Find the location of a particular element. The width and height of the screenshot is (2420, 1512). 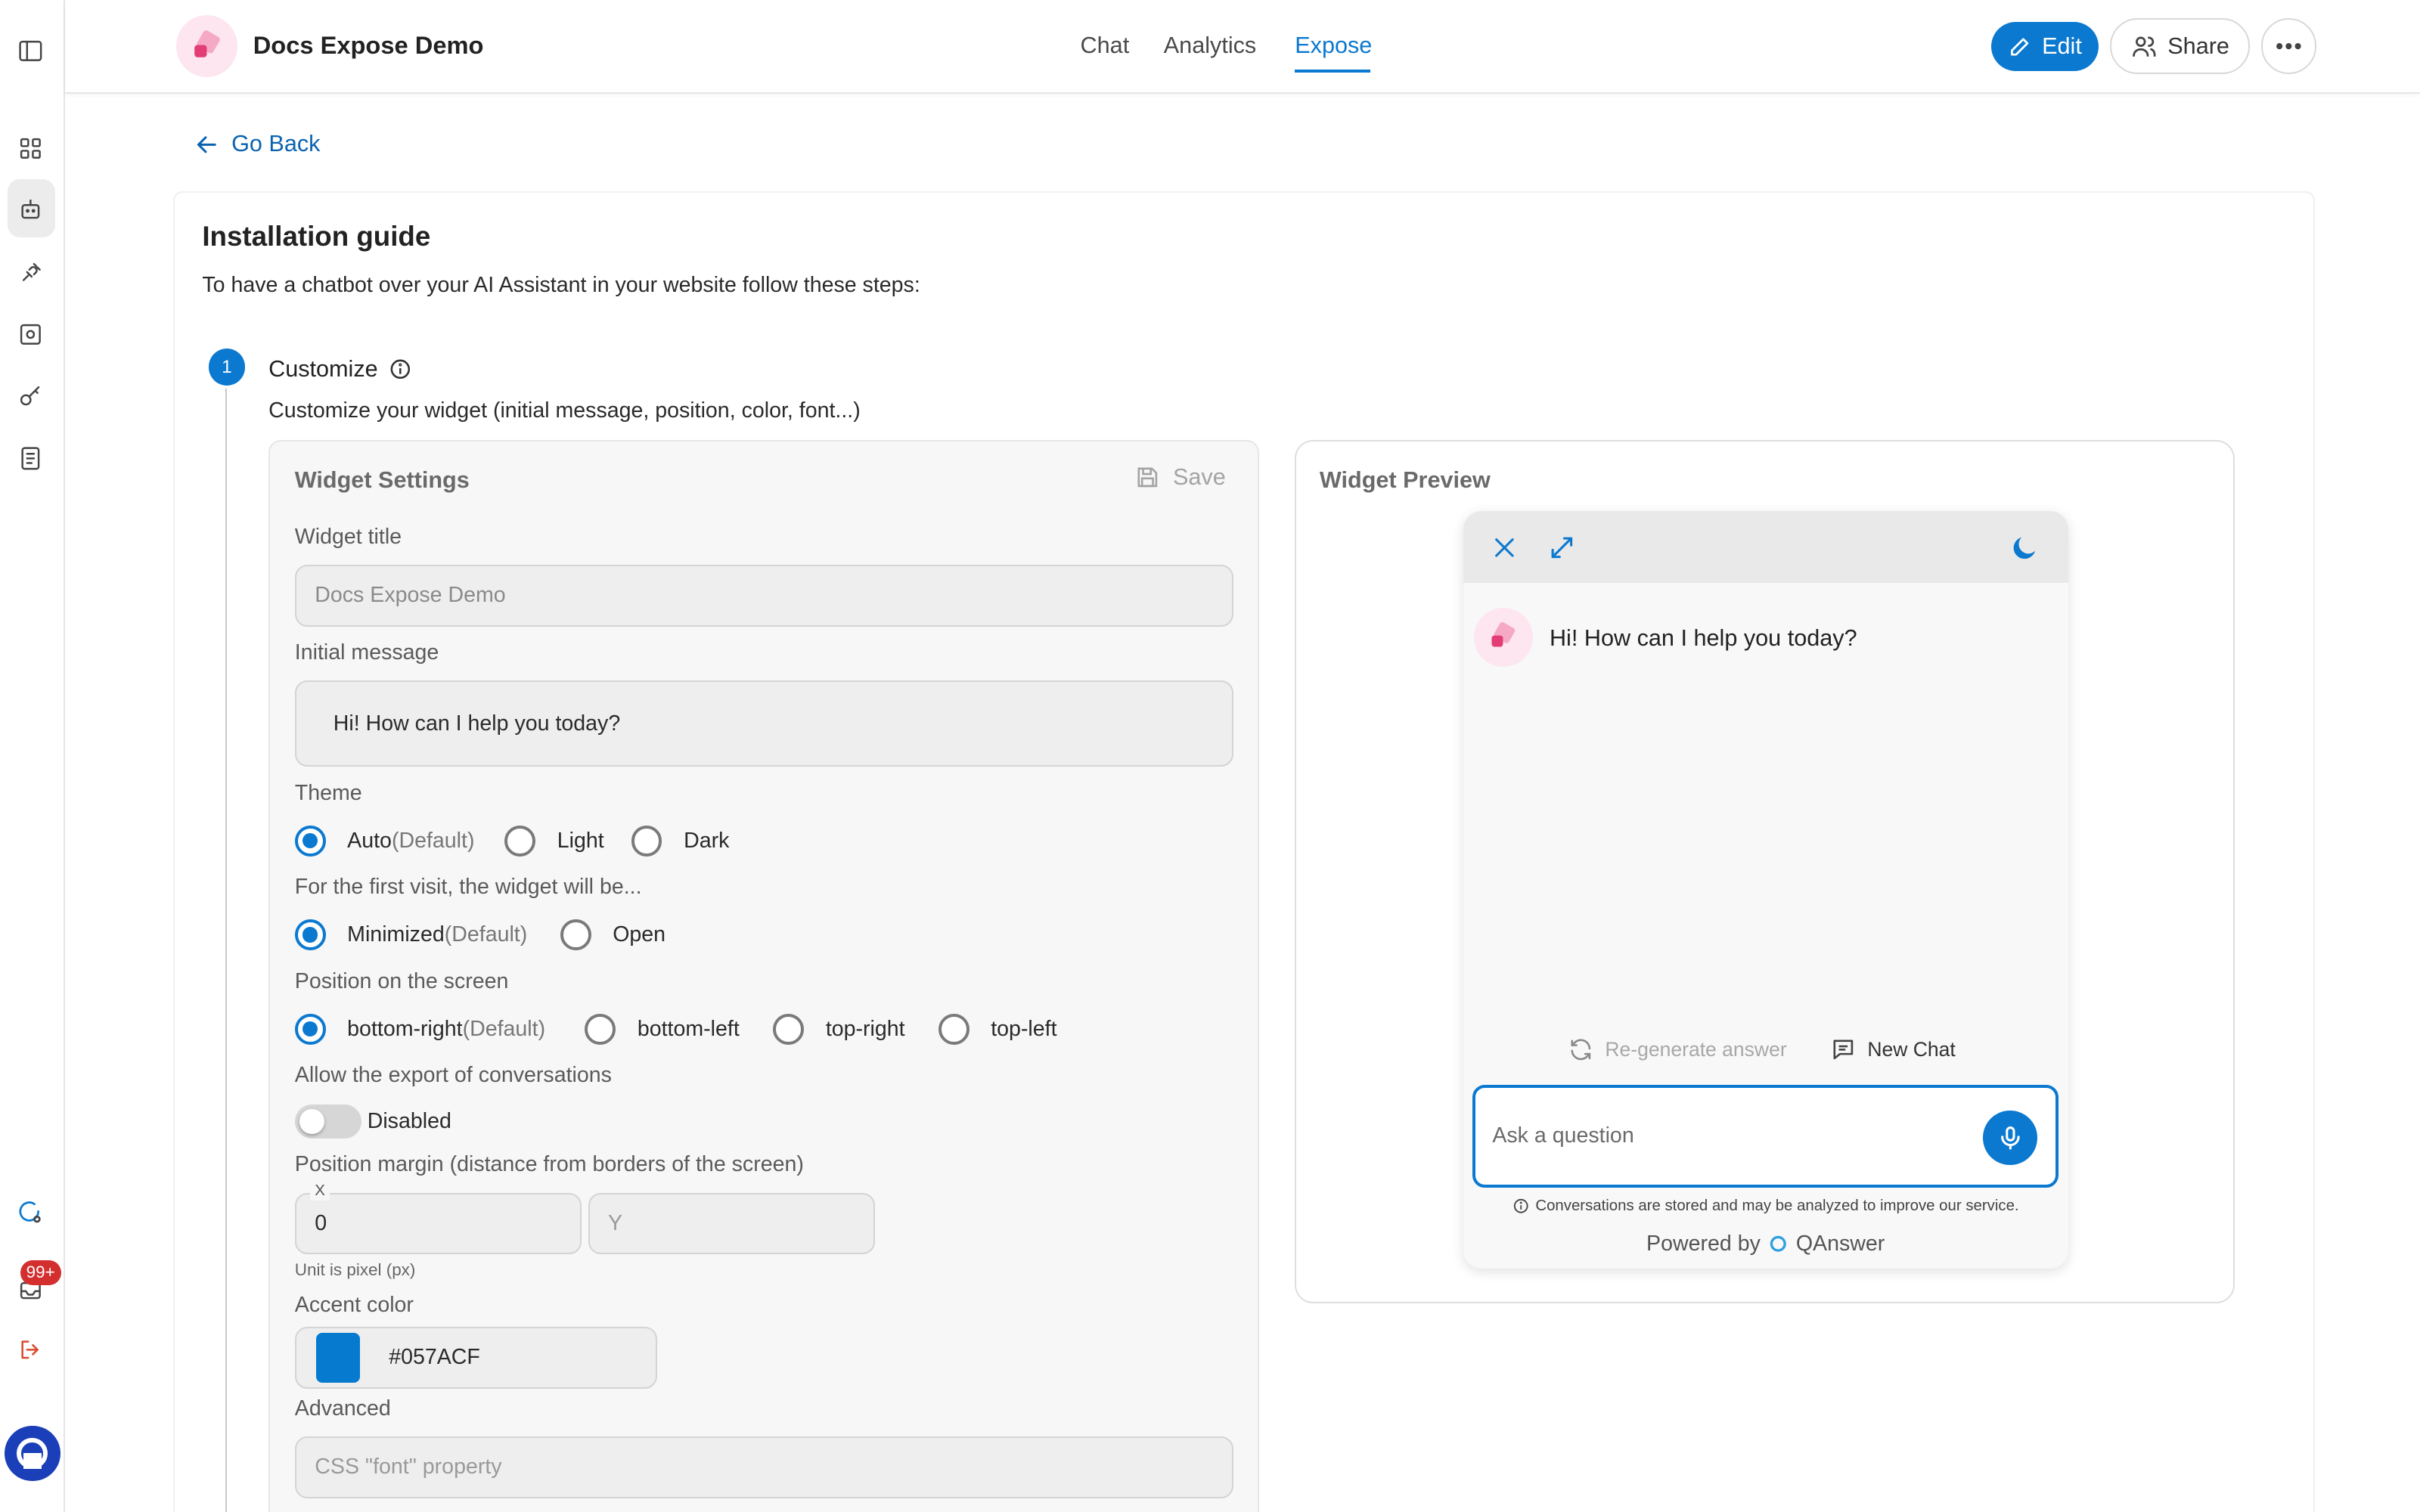

app-logo is located at coordinates (206, 46).